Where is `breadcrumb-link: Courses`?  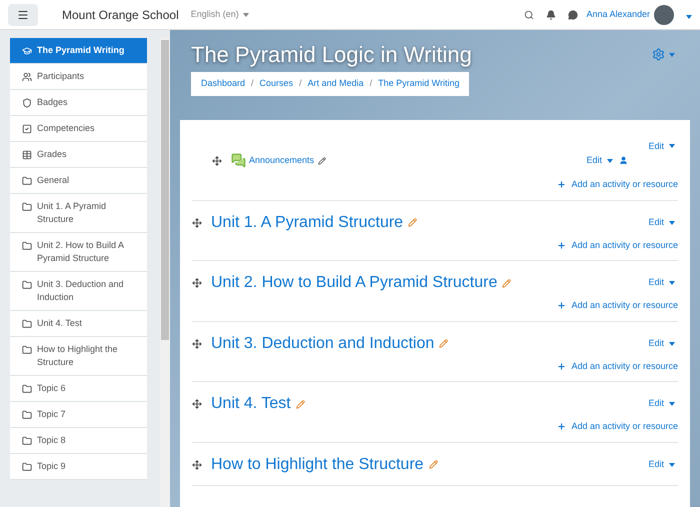 breadcrumb-link: Courses is located at coordinates (277, 83).